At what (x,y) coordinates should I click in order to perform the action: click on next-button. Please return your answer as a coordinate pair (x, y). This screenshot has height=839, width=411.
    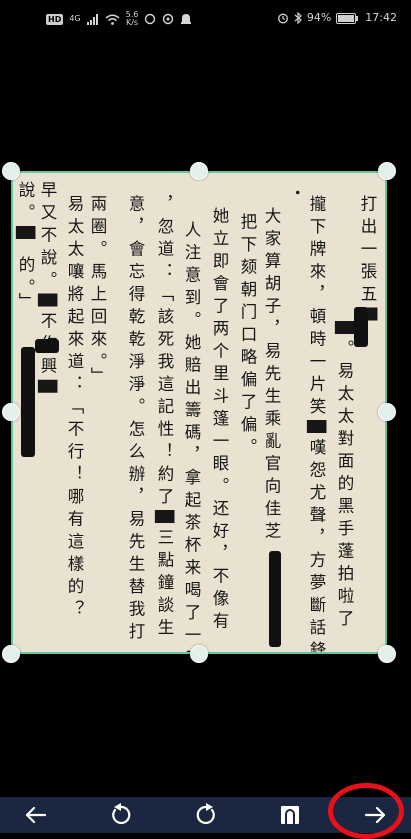
    Looking at the image, I should click on (375, 815).